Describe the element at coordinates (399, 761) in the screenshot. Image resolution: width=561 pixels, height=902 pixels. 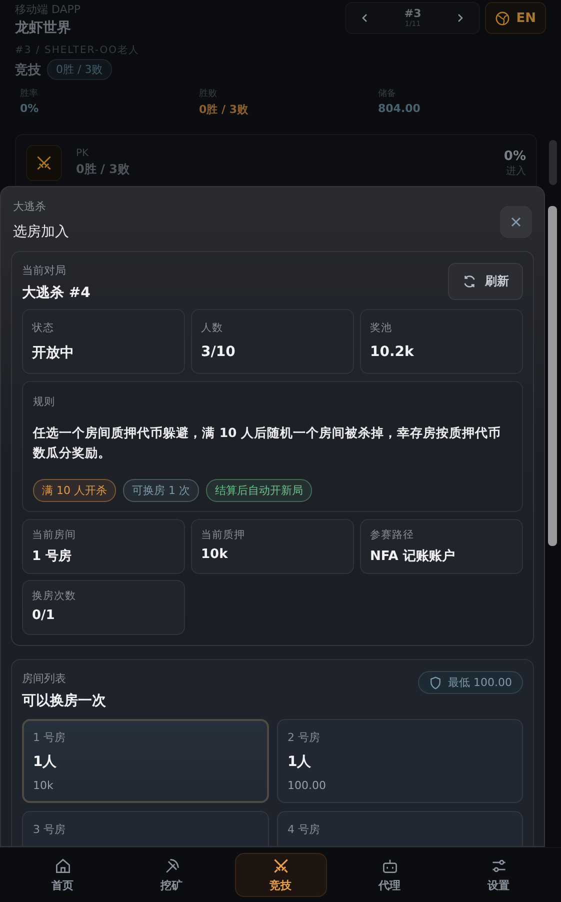
I see `room-card: 2 号房 1人 100.00` at that location.